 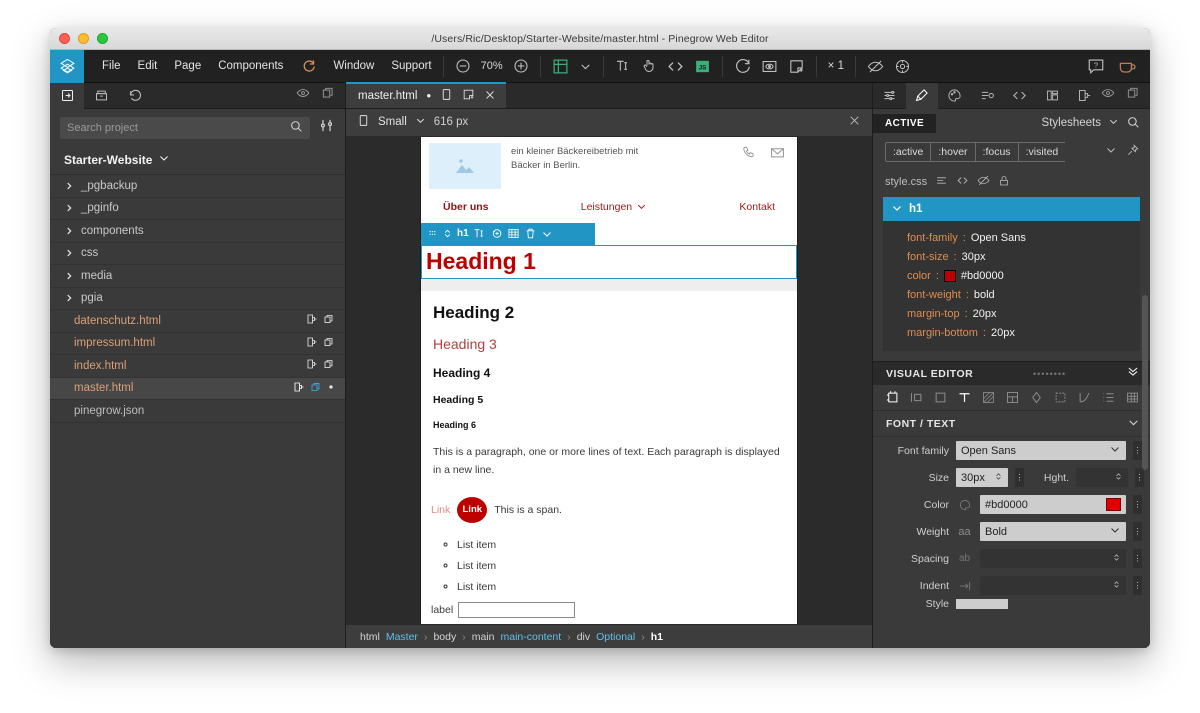 I want to click on device-preview-icon, so click(x=446, y=96).